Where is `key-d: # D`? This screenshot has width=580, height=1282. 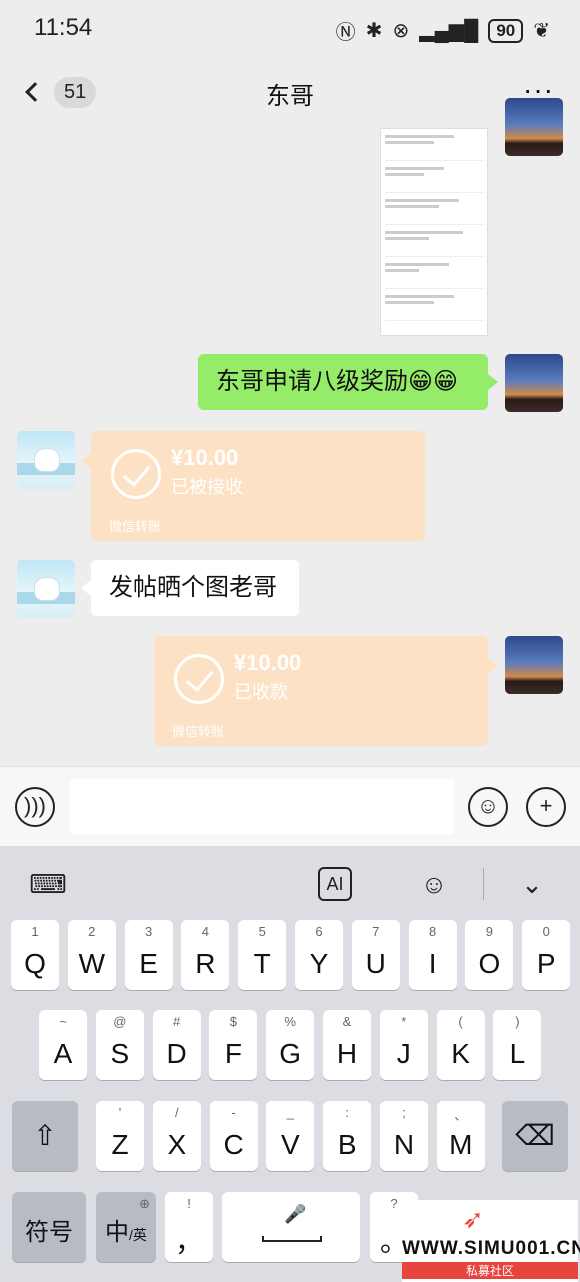
key-d: # D is located at coordinates (176, 1045).